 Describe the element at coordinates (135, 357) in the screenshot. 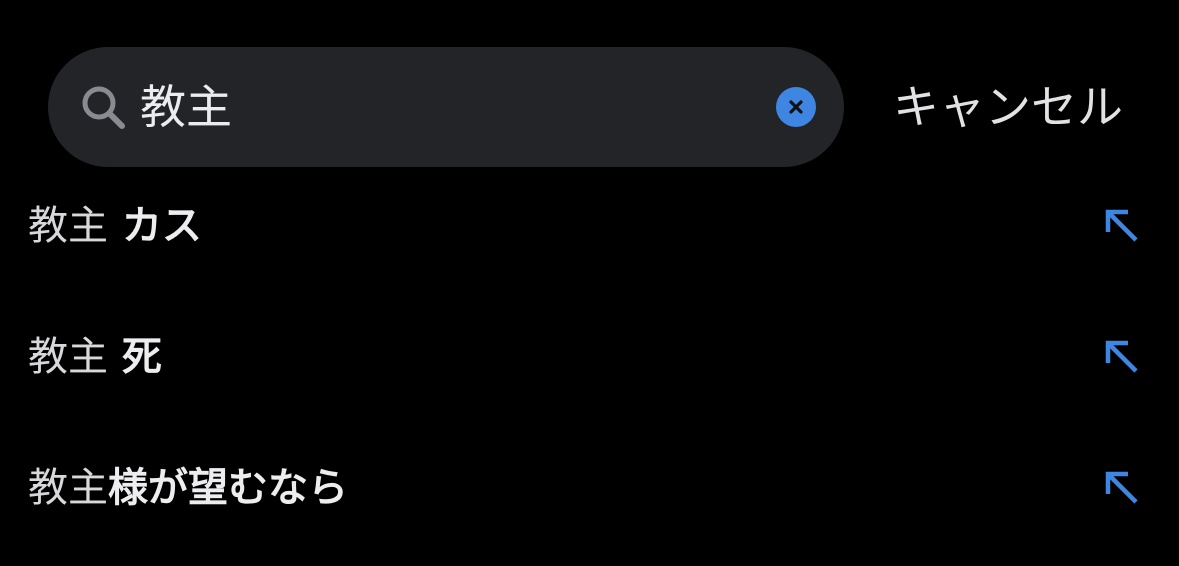

I see `suggestion-completion: 死` at that location.